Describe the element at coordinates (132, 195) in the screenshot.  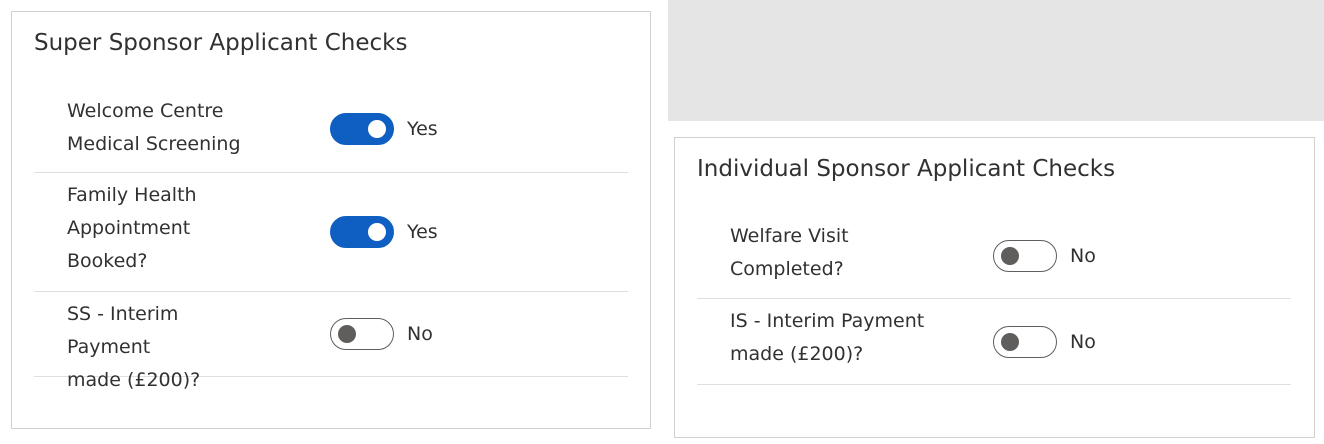
I see `field-label-line: Family Health` at that location.